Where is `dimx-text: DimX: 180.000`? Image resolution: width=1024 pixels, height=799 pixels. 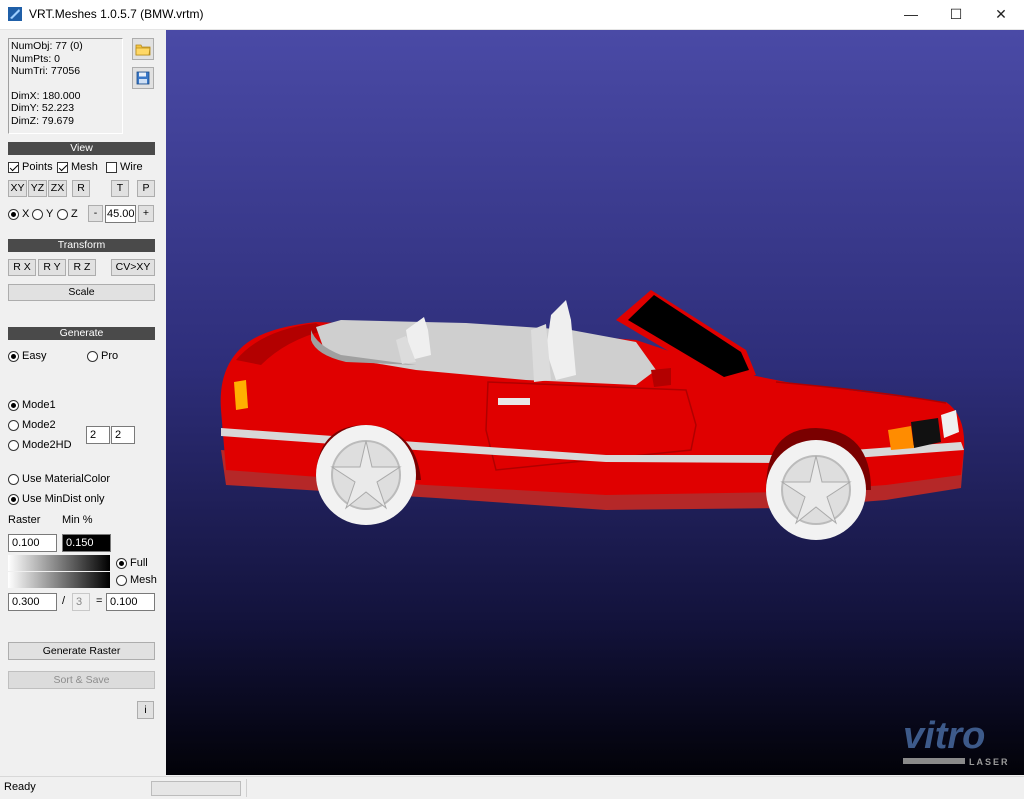
dimx-text: DimX: 180.000 is located at coordinates (46, 95).